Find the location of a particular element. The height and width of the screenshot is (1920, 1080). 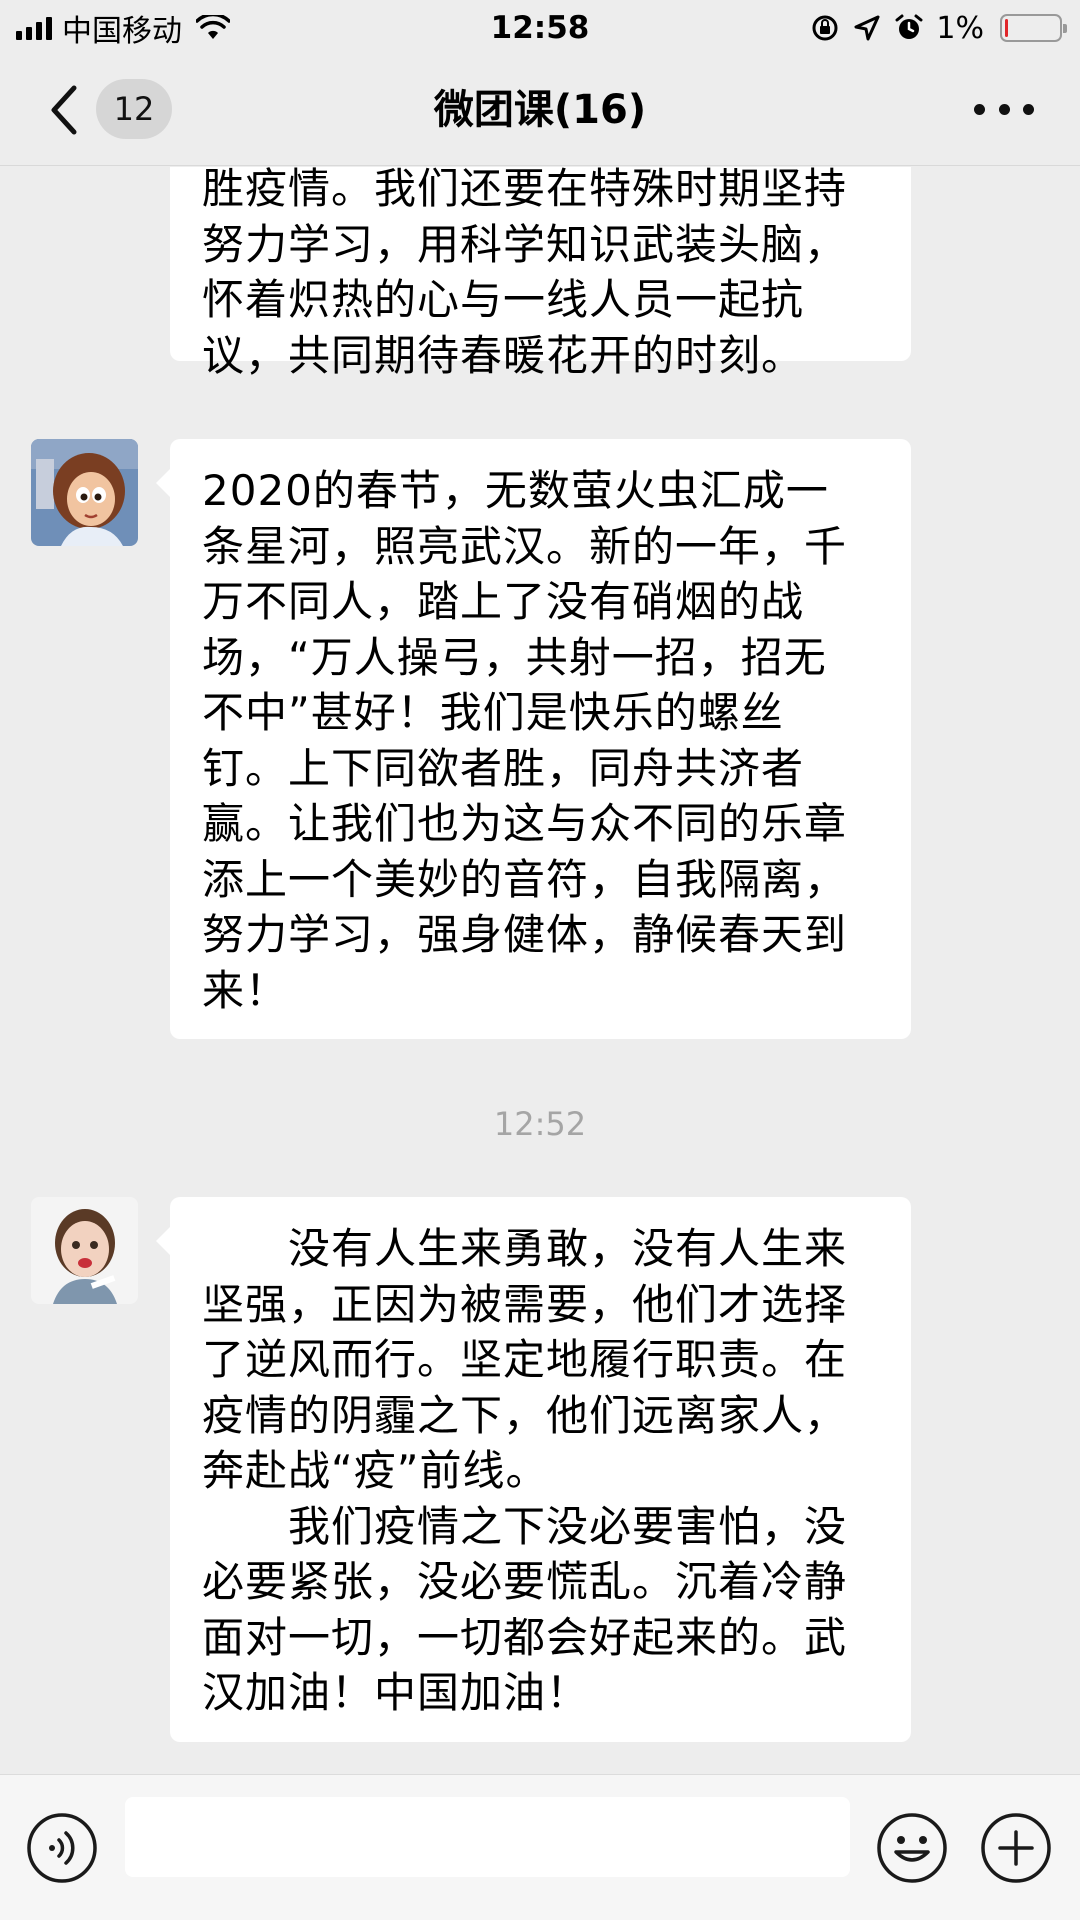

nav-bar: 12 微团课(16) is located at coordinates (540, 110).